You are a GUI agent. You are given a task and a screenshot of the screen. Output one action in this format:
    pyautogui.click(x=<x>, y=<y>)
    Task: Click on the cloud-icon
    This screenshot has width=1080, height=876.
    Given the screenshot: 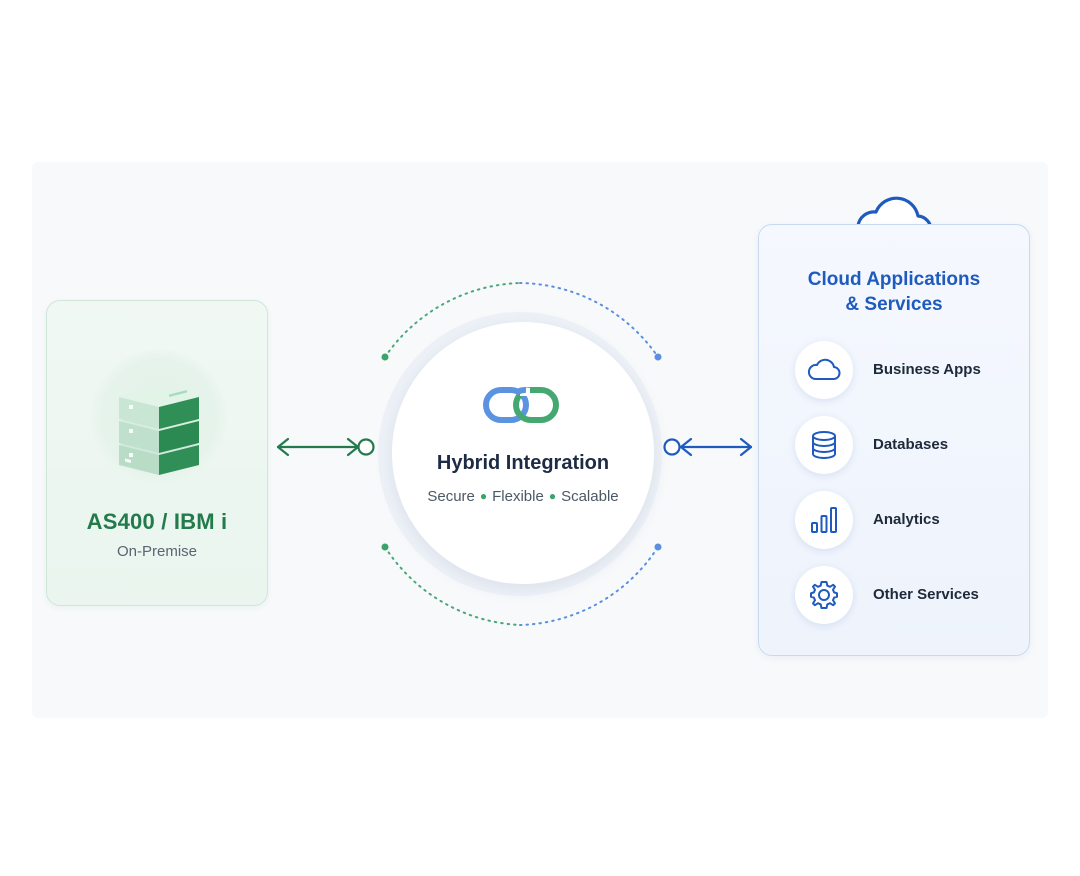 What is the action you would take?
    pyautogui.click(x=824, y=369)
    